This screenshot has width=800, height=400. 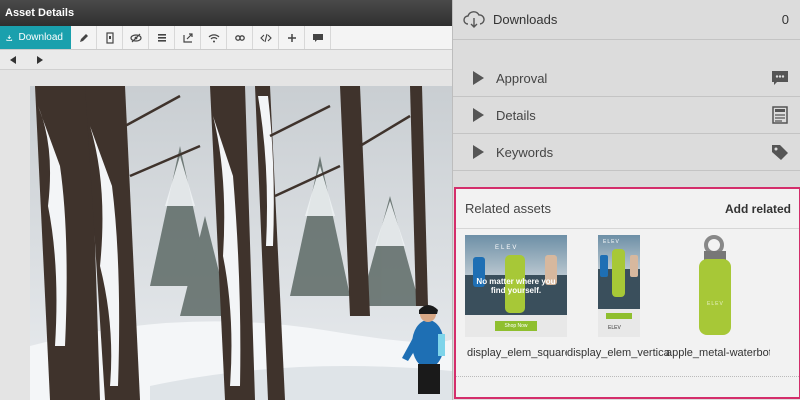 I want to click on link-icon, so click(x=239, y=37).